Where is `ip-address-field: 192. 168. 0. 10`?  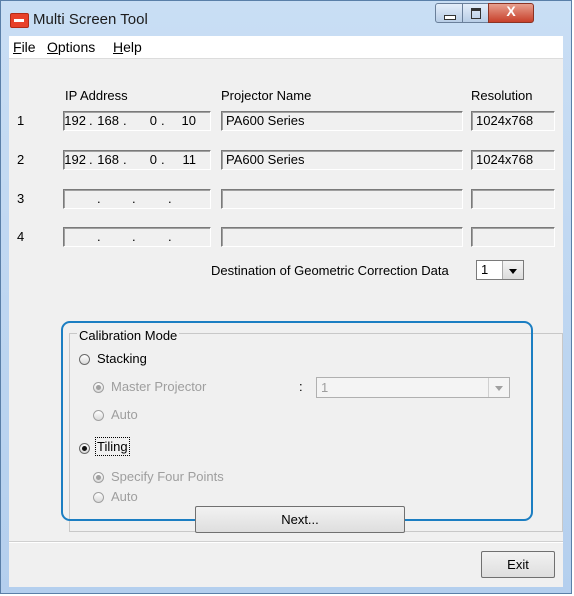 ip-address-field: 192. 168. 0. 10 is located at coordinates (137, 121).